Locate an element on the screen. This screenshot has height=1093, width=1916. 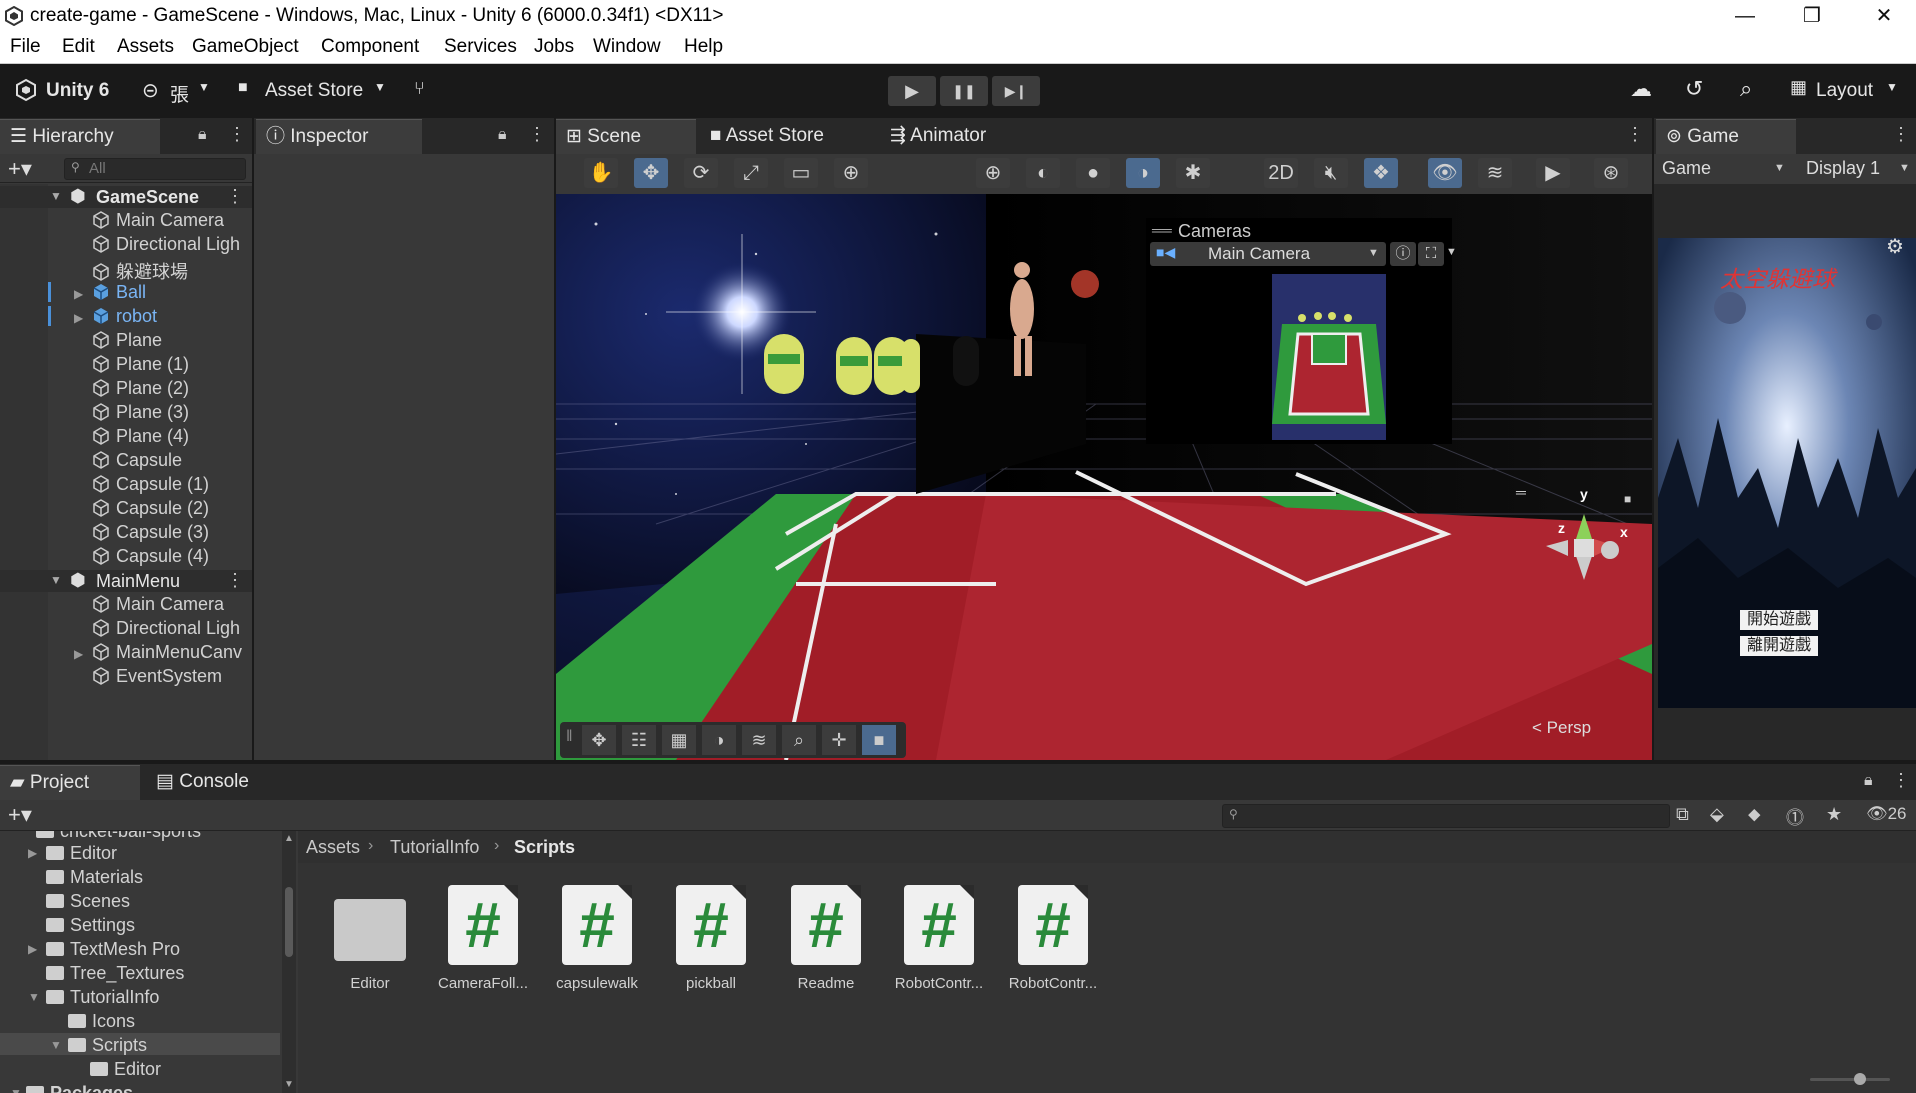
camera-icon: ▶ is located at coordinates (1553, 173).